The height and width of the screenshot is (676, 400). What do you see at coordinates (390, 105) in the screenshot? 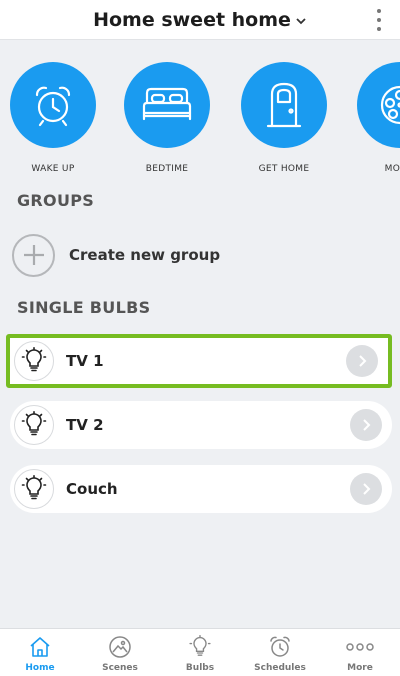
I see `film-reel-icon` at bounding box center [390, 105].